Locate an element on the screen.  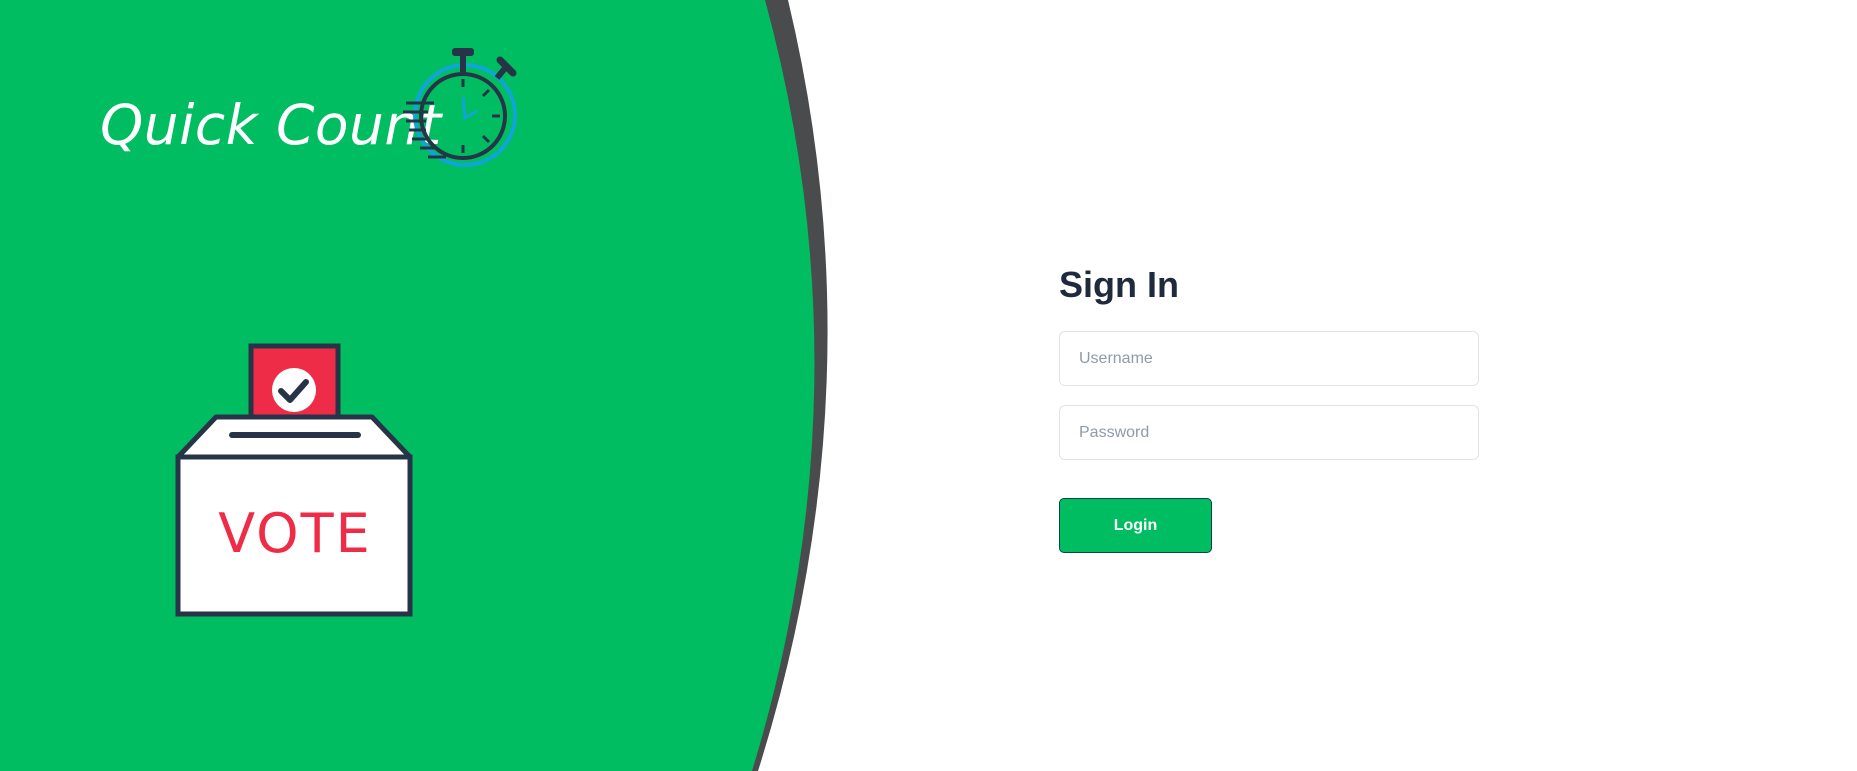
ballot-box-icon is located at coordinates (294, 480).